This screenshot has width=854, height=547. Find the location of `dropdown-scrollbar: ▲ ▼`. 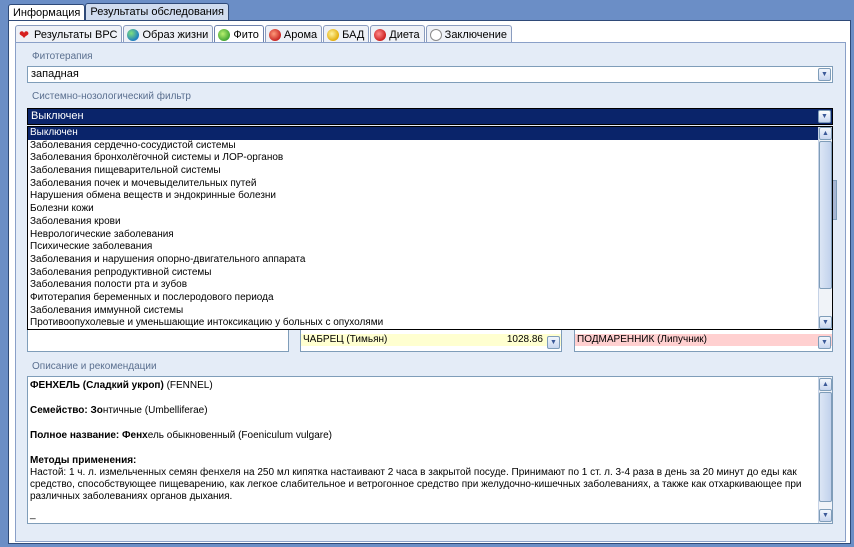

dropdown-scrollbar: ▲ ▼ is located at coordinates (825, 228).